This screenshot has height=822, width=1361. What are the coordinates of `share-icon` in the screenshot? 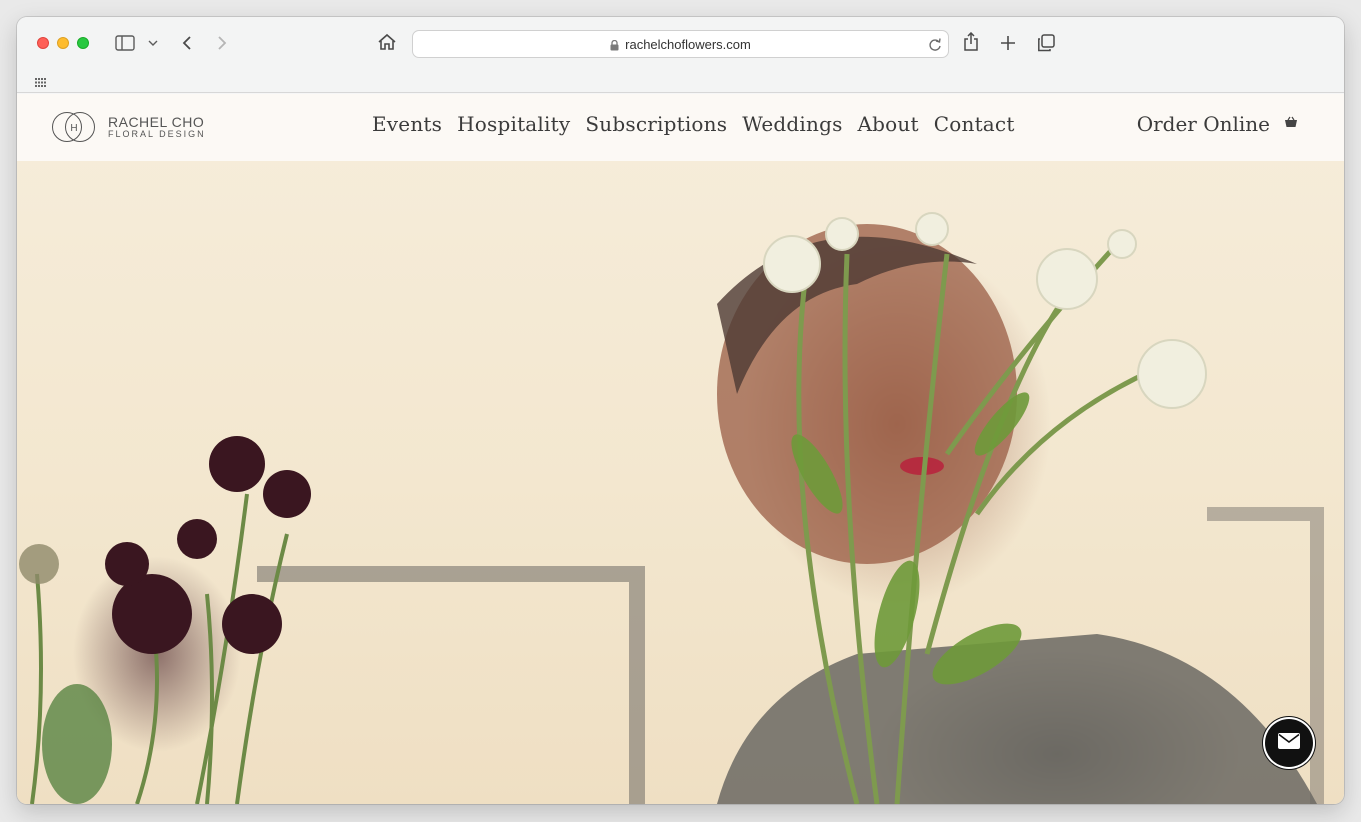 It's located at (971, 42).